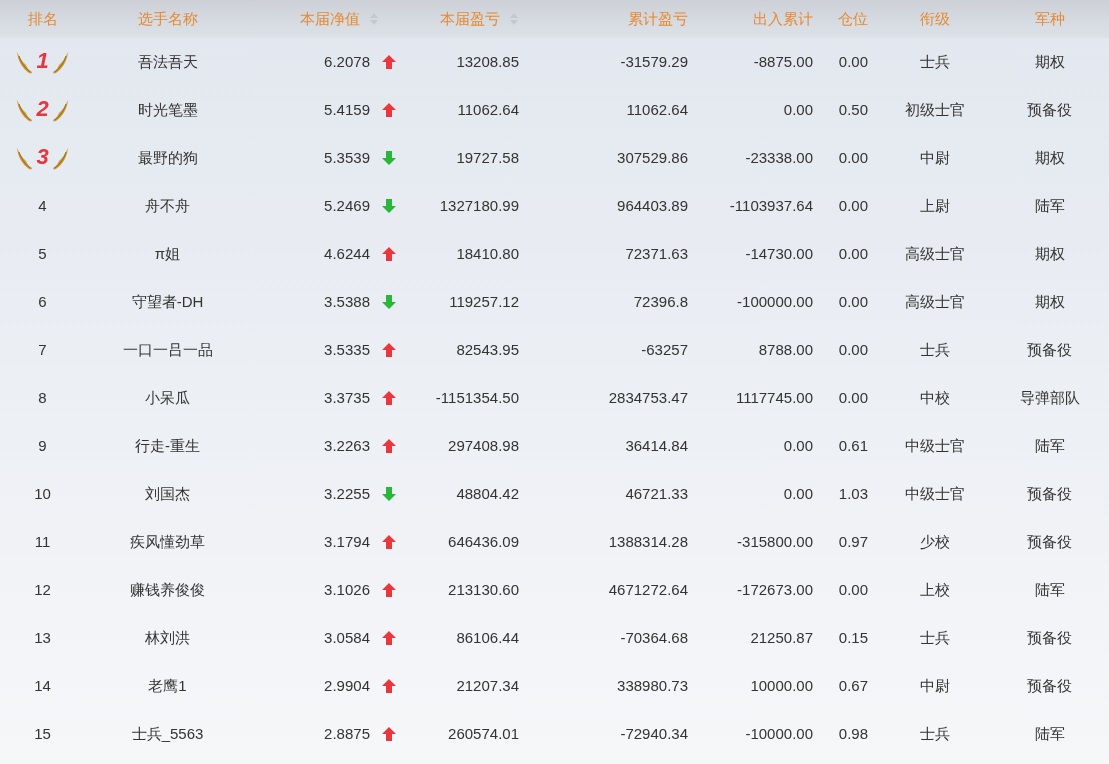 The image size is (1109, 764). What do you see at coordinates (347, 61) in the screenshot?
I see `net-value: 6.2078` at bounding box center [347, 61].